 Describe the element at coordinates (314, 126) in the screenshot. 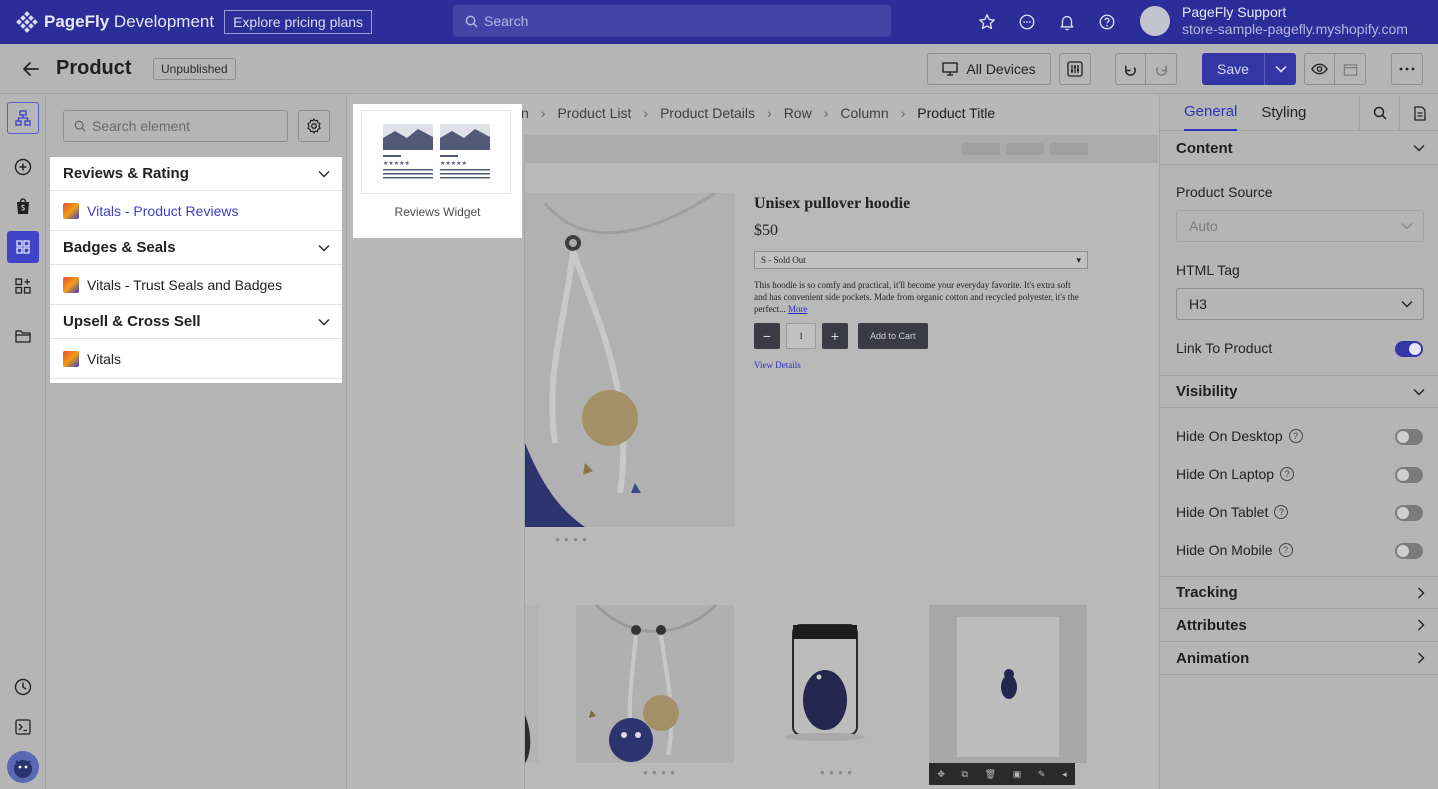

I see `panel-settings-button` at that location.